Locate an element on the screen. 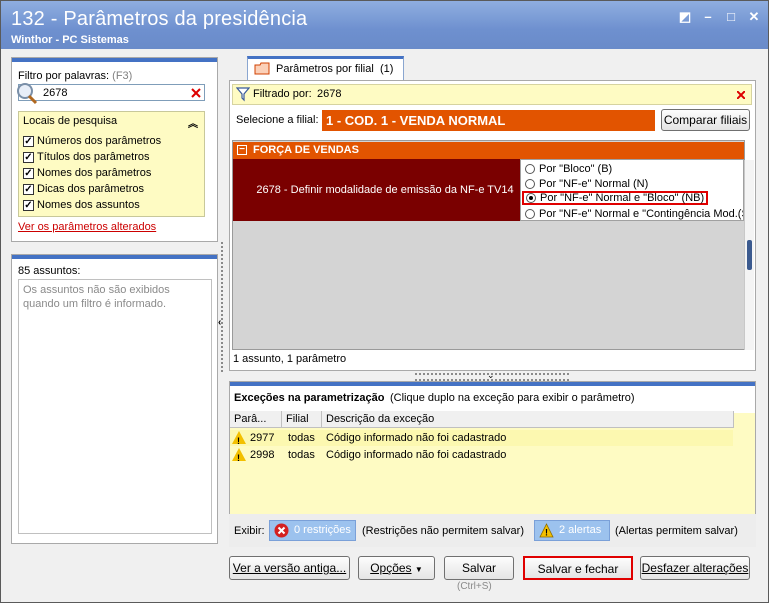 Image resolution: width=769 pixels, height=603 pixels. option-label: Por "NF-e" Normal e "Contingência Mod.(S is located at coordinates (641, 214).